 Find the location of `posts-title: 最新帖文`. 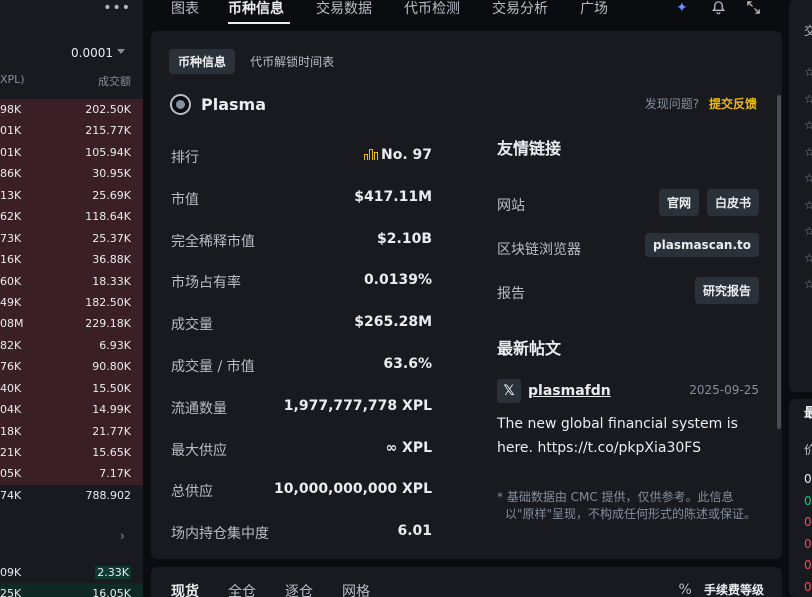

posts-title: 最新帖文 is located at coordinates (529, 348).